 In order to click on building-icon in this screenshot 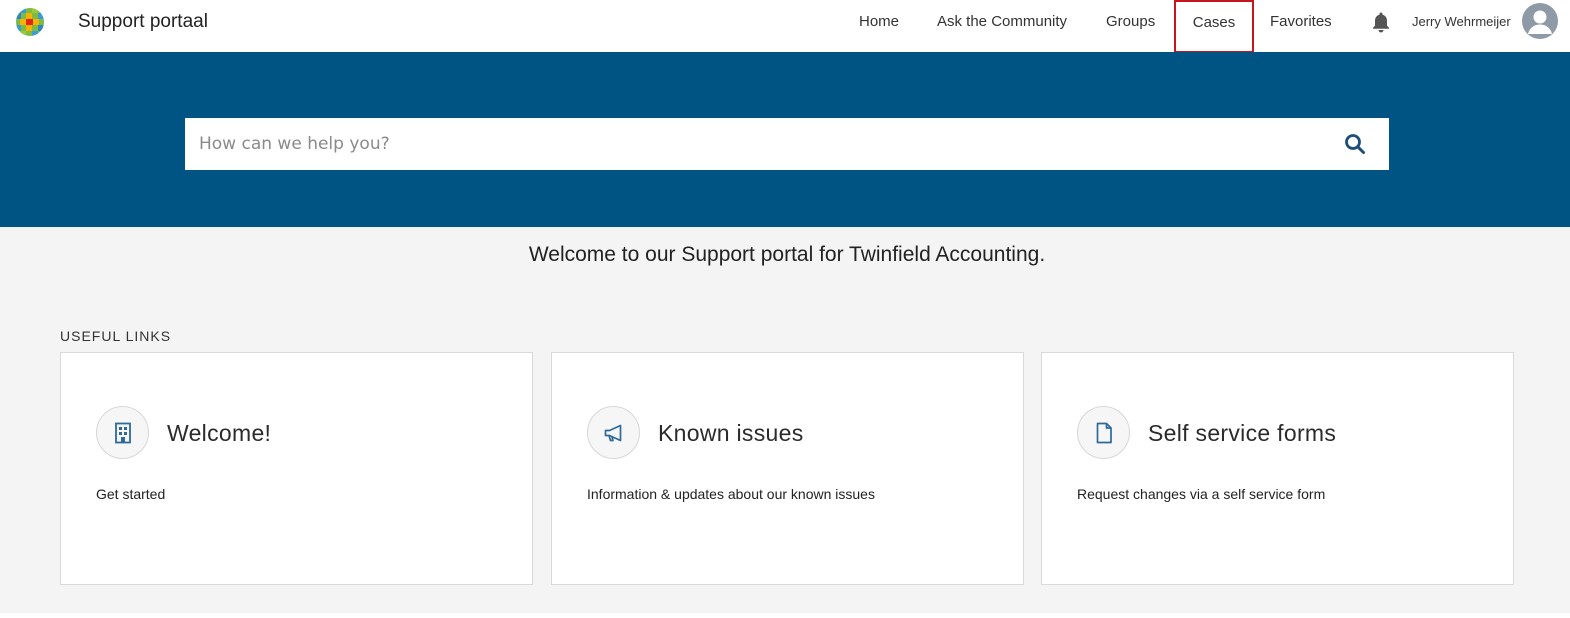, I will do `click(122, 432)`.